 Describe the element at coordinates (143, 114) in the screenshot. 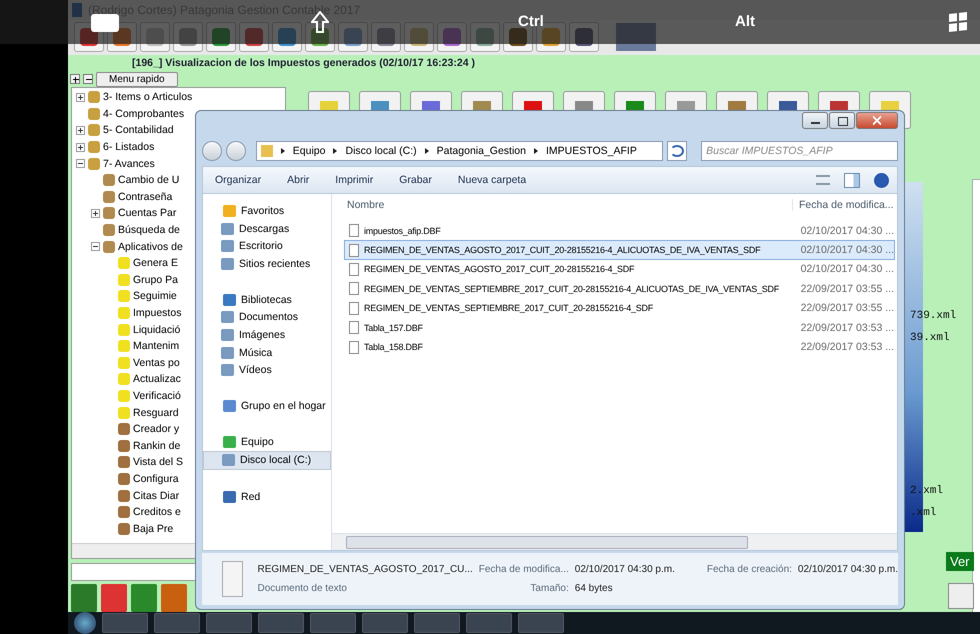

I see `tree-item: 4- Comprobantes` at that location.